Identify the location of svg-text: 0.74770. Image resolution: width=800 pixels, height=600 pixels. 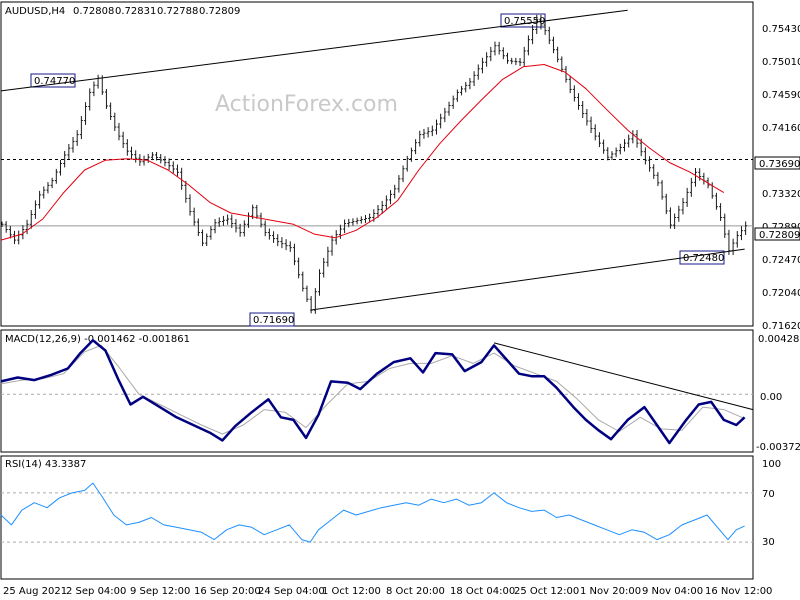
(54, 81).